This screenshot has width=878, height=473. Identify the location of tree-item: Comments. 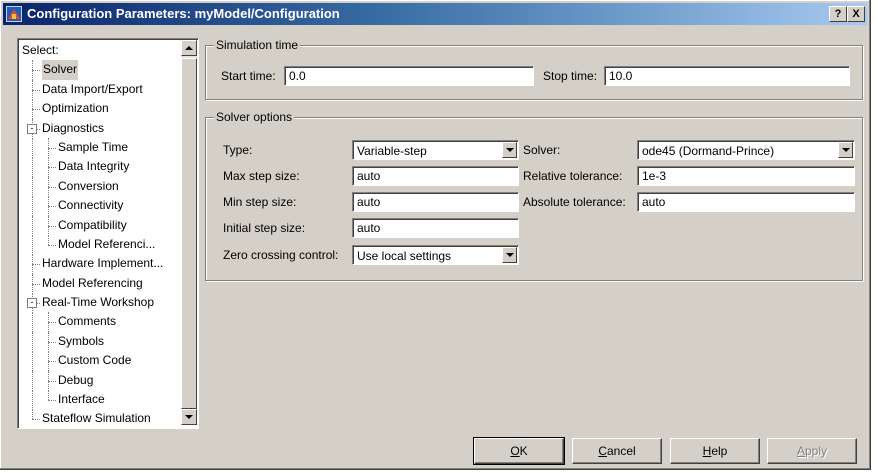
(99, 322).